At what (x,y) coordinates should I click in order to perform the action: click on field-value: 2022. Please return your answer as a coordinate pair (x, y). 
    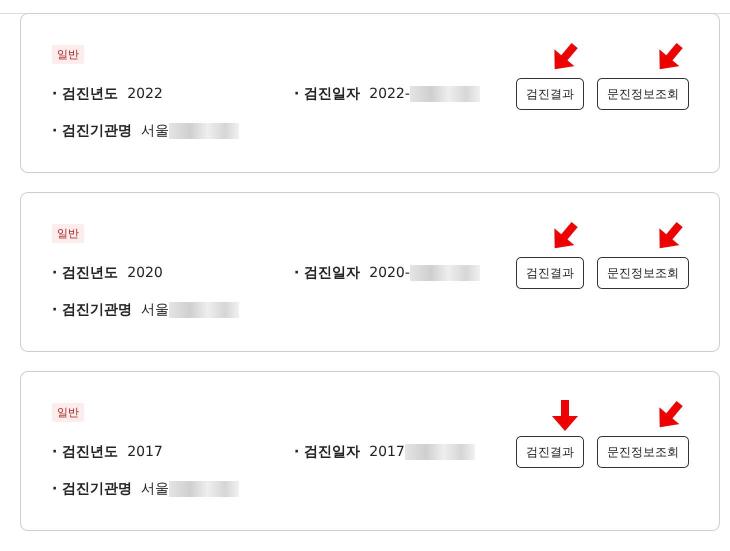
    Looking at the image, I should click on (145, 94).